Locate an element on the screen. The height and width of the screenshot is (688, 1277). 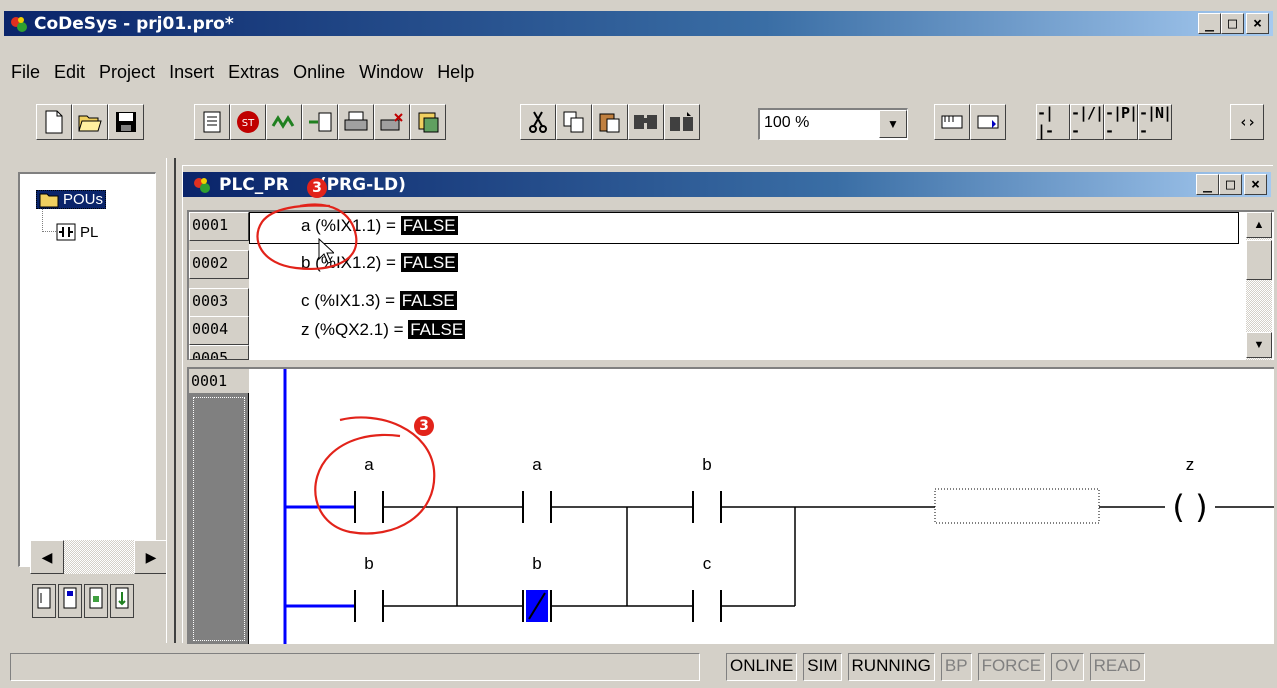
app-title-bar: CoDeSys - prj01.pro* _ □ × is located at coordinates (638, 23).